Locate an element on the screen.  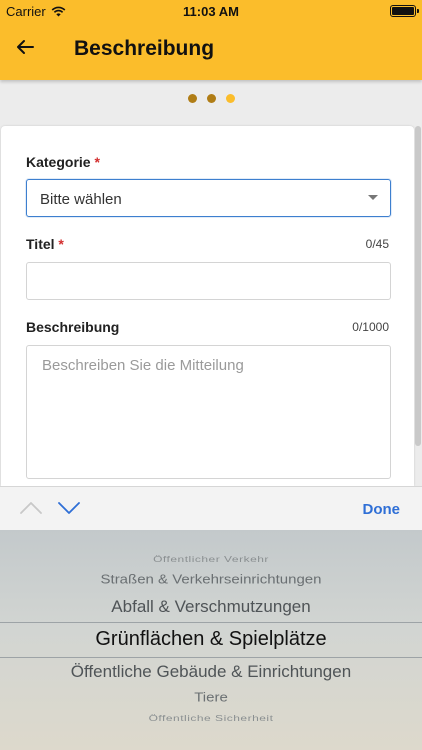
category-value: Bitte wählen is located at coordinates (81, 199).